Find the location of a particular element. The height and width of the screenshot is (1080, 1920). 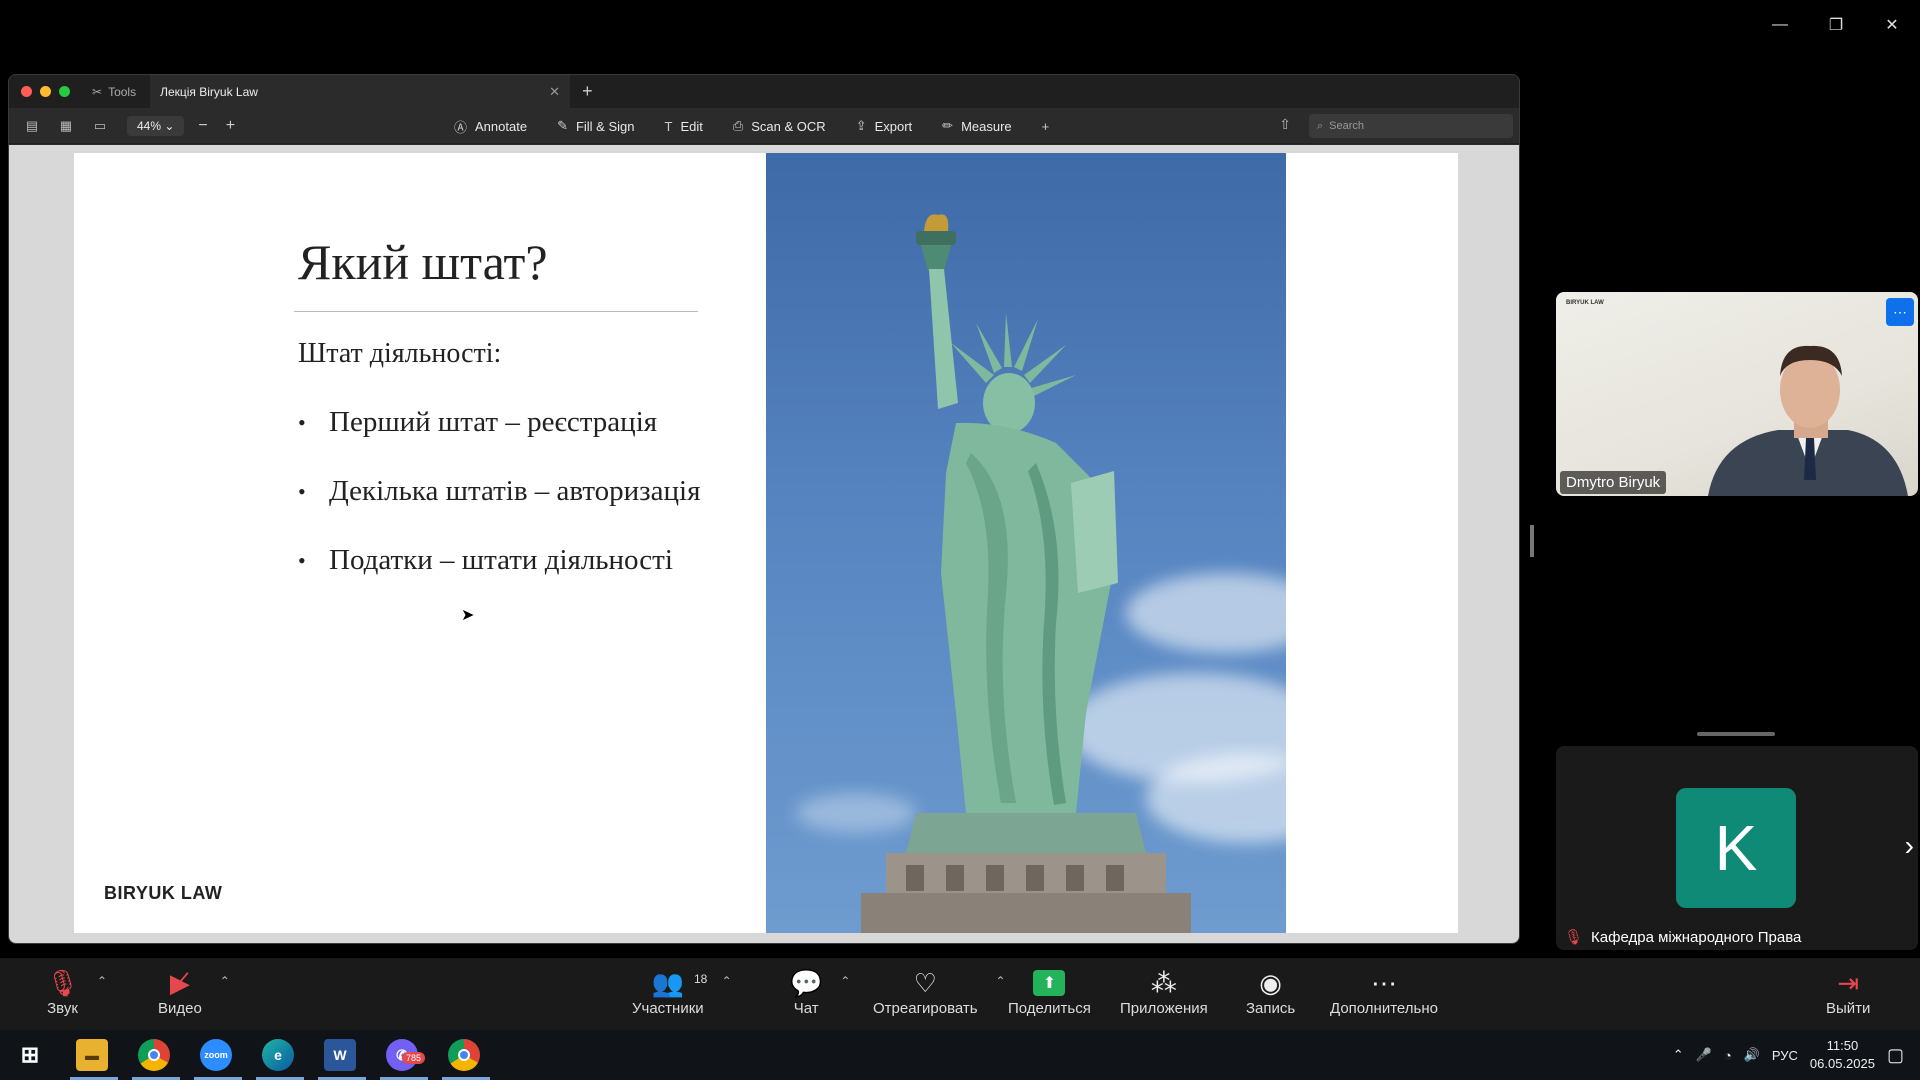

measure-button: ✏ Measure is located at coordinates (976, 126).